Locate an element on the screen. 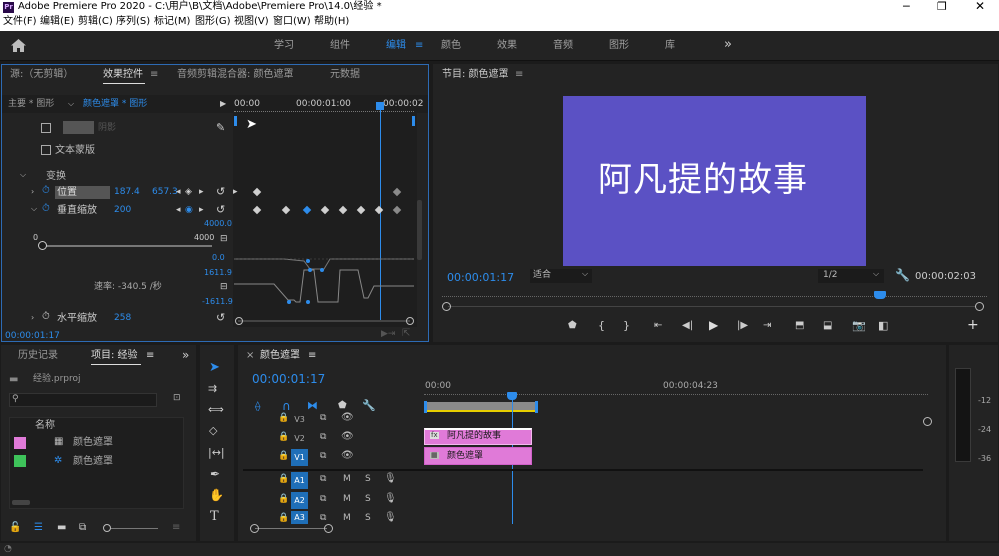  eyedropper-icon: ✎ is located at coordinates (220, 127).